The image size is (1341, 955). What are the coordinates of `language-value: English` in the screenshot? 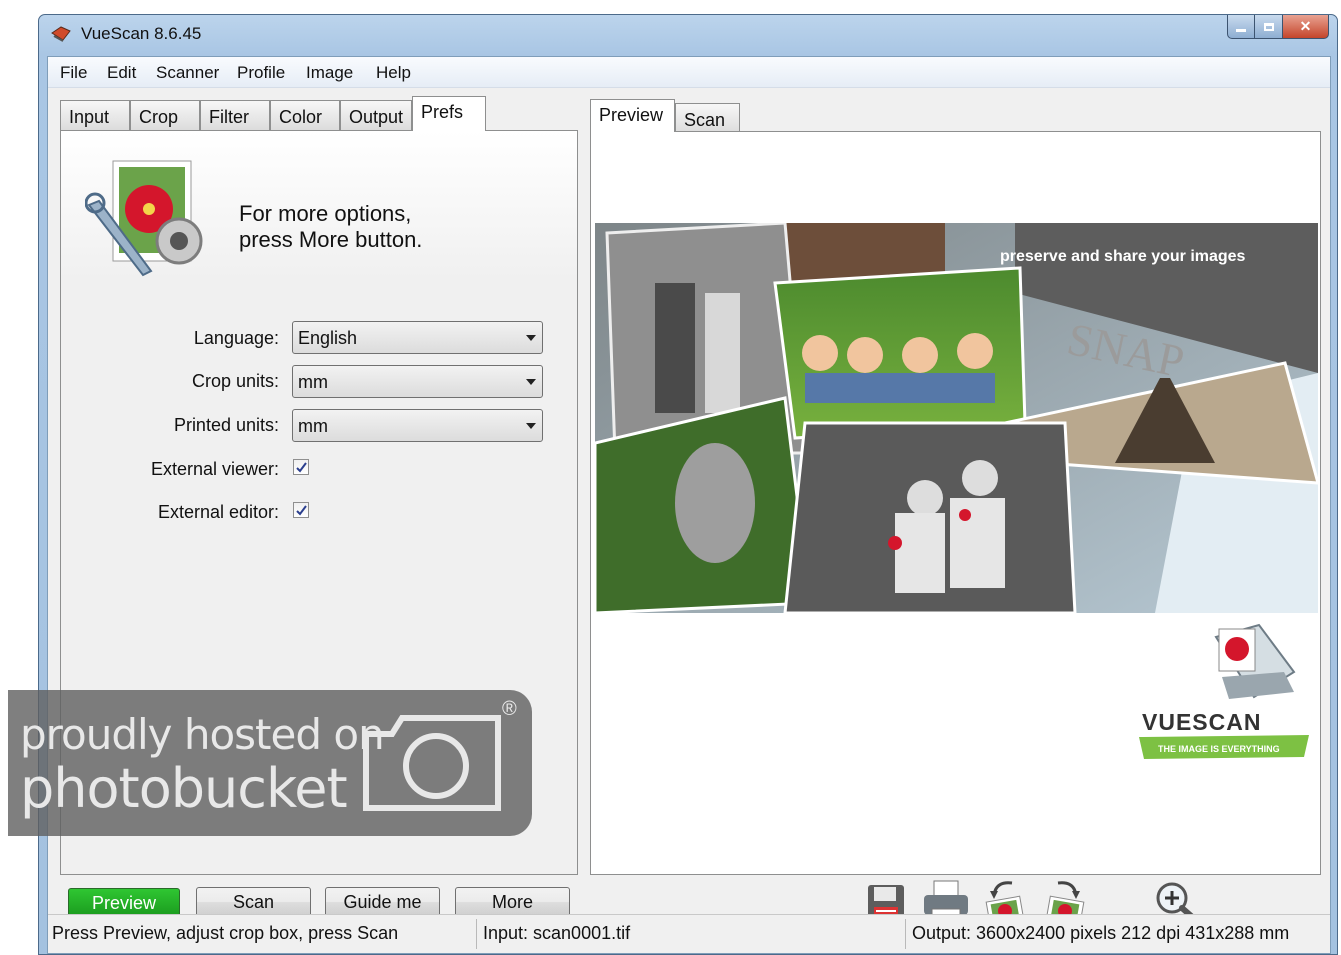 It's located at (328, 338).